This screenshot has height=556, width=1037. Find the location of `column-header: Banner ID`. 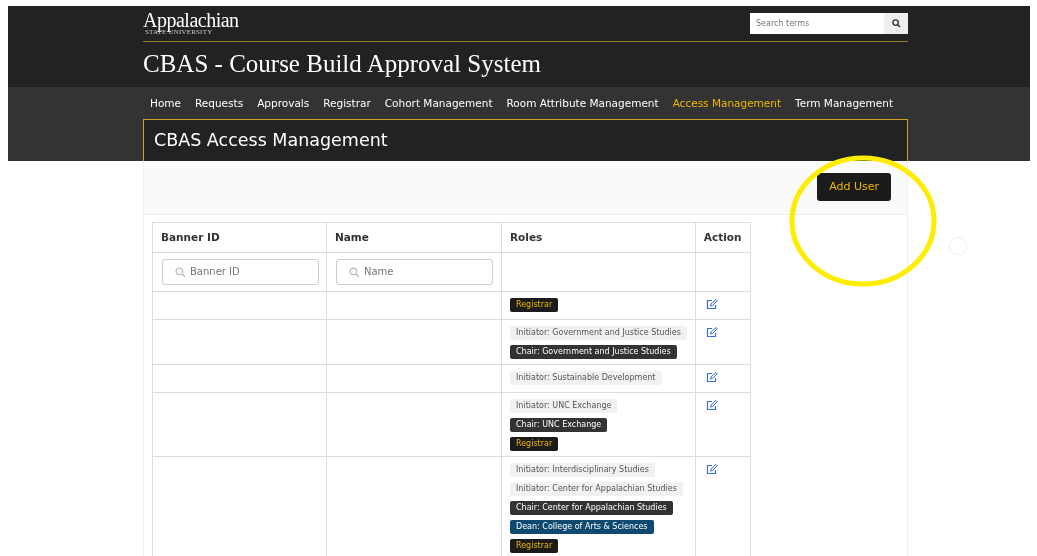

column-header: Banner ID is located at coordinates (239, 237).